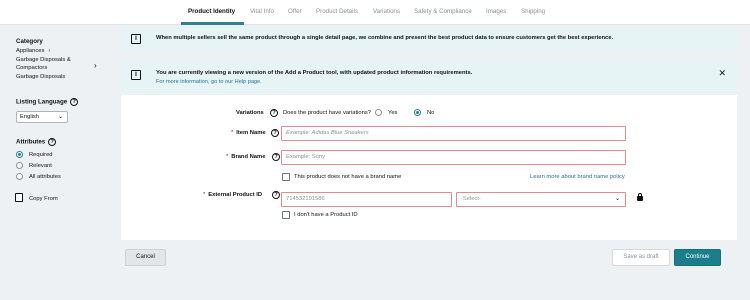 The height and width of the screenshot is (300, 750). Describe the element at coordinates (29, 41) in the screenshot. I see `category-heading: Category` at that location.